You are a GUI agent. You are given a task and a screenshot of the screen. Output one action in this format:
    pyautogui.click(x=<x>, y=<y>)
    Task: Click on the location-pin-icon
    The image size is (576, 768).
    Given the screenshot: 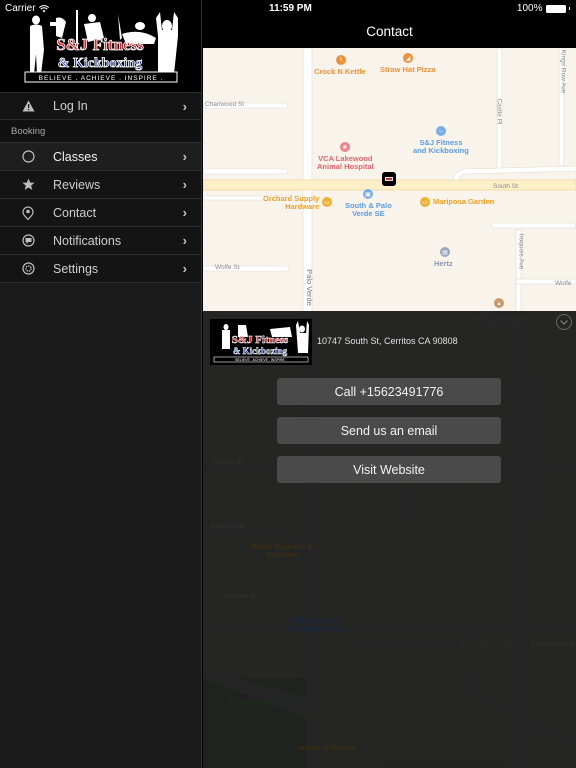 What is the action you would take?
    pyautogui.click(x=28, y=213)
    